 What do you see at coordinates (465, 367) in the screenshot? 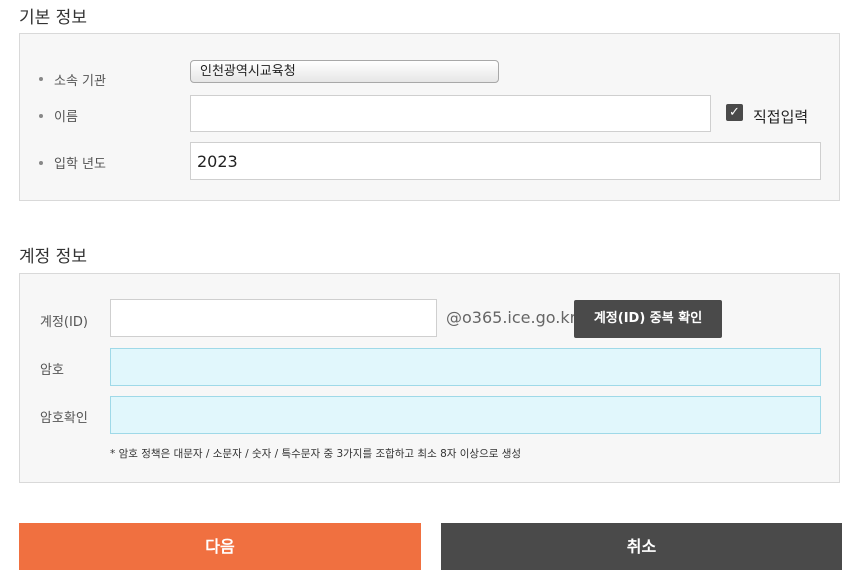
I see `password-input` at bounding box center [465, 367].